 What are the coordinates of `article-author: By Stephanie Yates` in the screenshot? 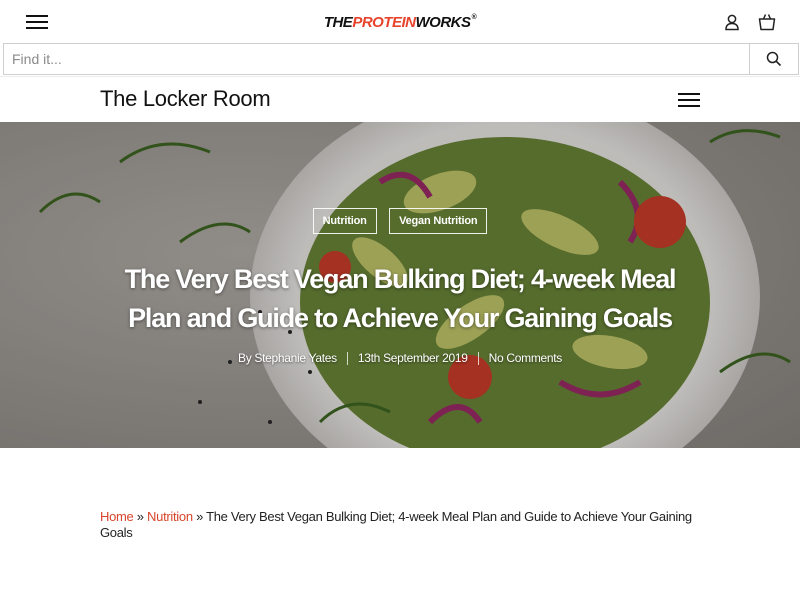 It's located at (287, 358).